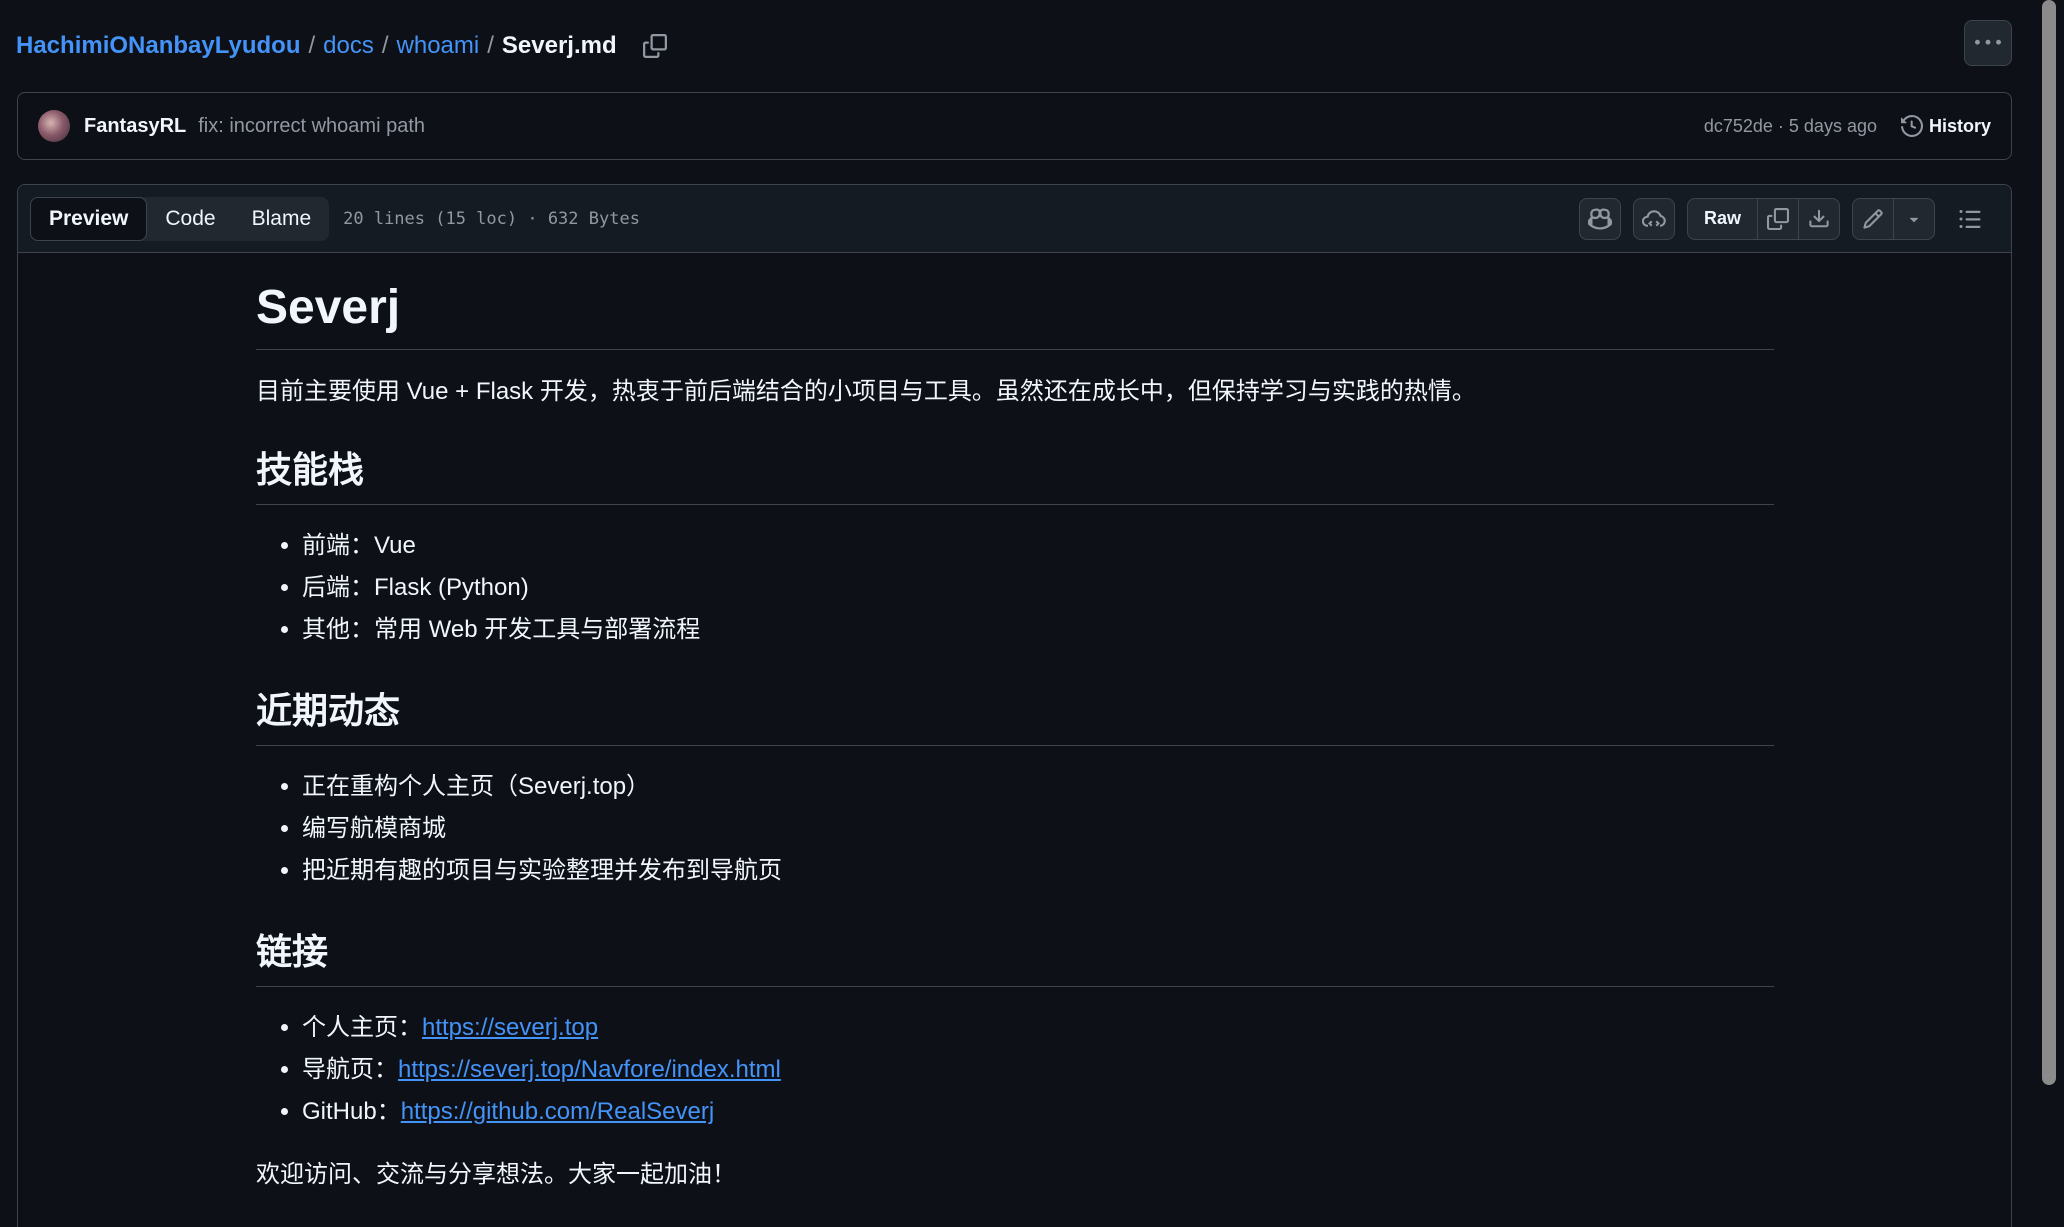 Image resolution: width=2064 pixels, height=1227 pixels. Describe the element at coordinates (558, 1111) in the screenshot. I see `github-link: https://github.com/RealSeverj` at that location.